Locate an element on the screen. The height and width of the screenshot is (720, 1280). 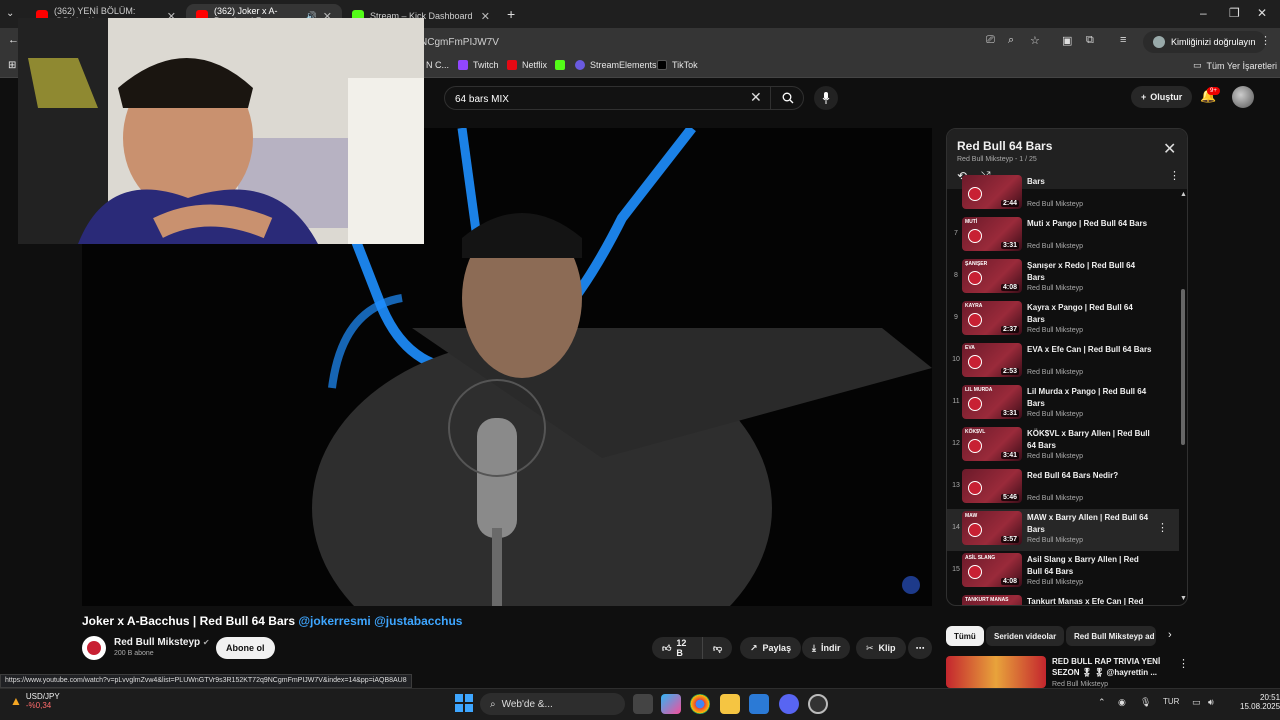
bookmark-tiktok: TikTok is located at coordinates (677, 65).